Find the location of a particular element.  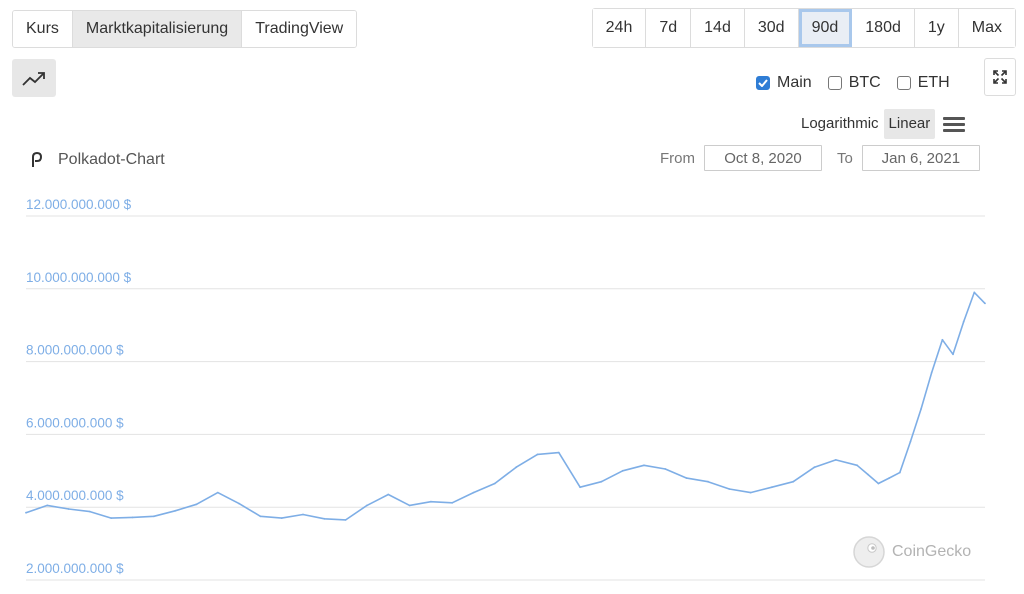

polkadot-logo-icon is located at coordinates (37, 159).